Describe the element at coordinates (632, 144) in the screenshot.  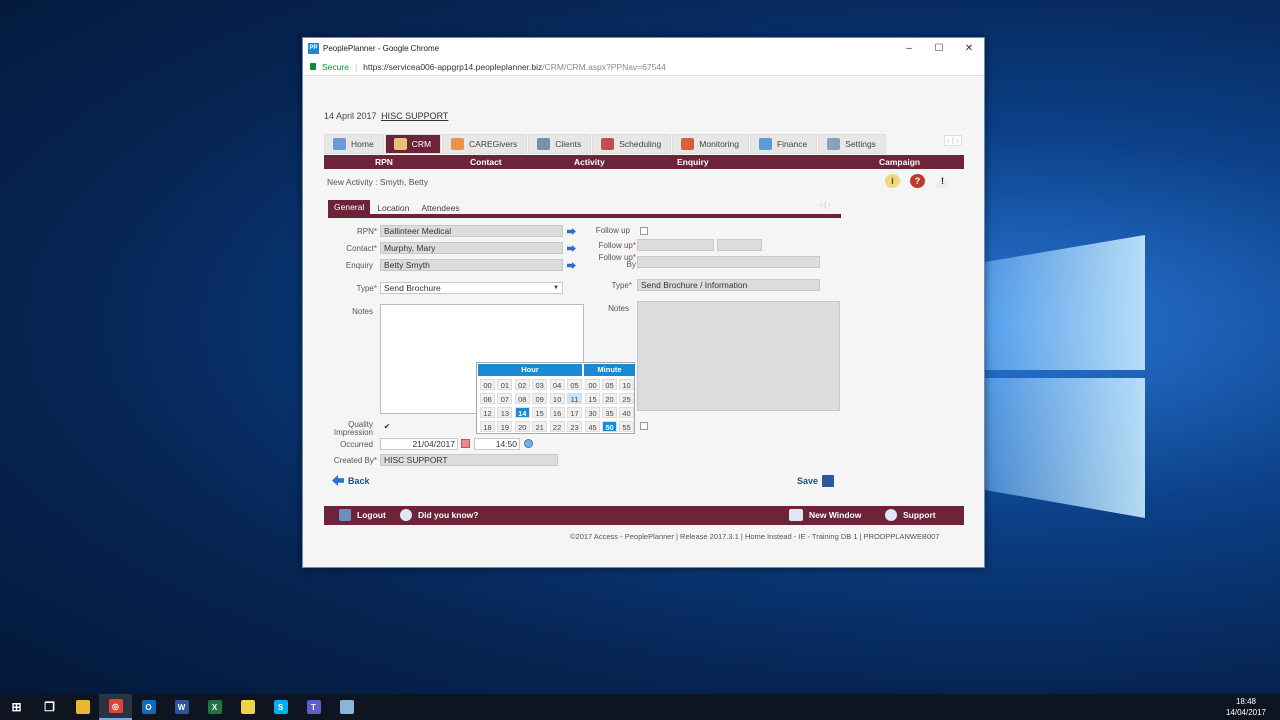
I see `tab-scheduling: Scheduling` at that location.